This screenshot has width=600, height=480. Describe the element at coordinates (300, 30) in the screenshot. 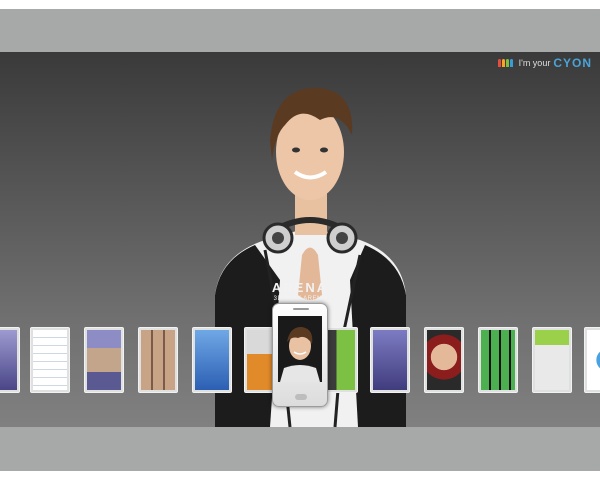

I see `top-band` at that location.